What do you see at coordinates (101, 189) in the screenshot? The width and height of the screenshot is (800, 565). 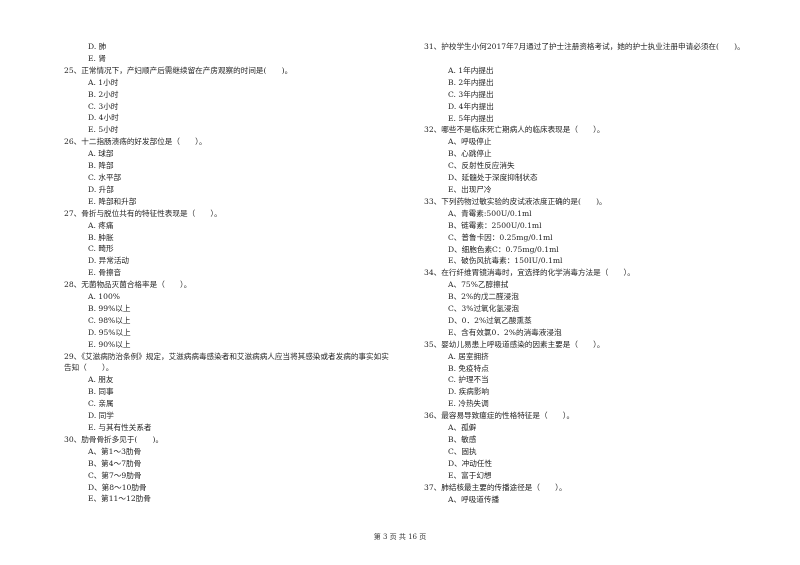 I see `option: D. 升部` at bounding box center [101, 189].